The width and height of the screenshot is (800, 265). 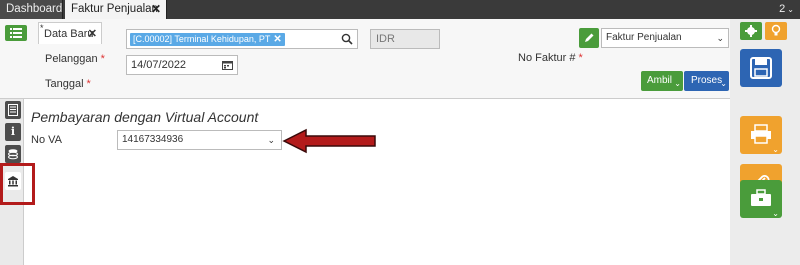 I want to click on customer-chip: [C.00002] Terminal Kehidupan, PT ✕, so click(x=207, y=39).